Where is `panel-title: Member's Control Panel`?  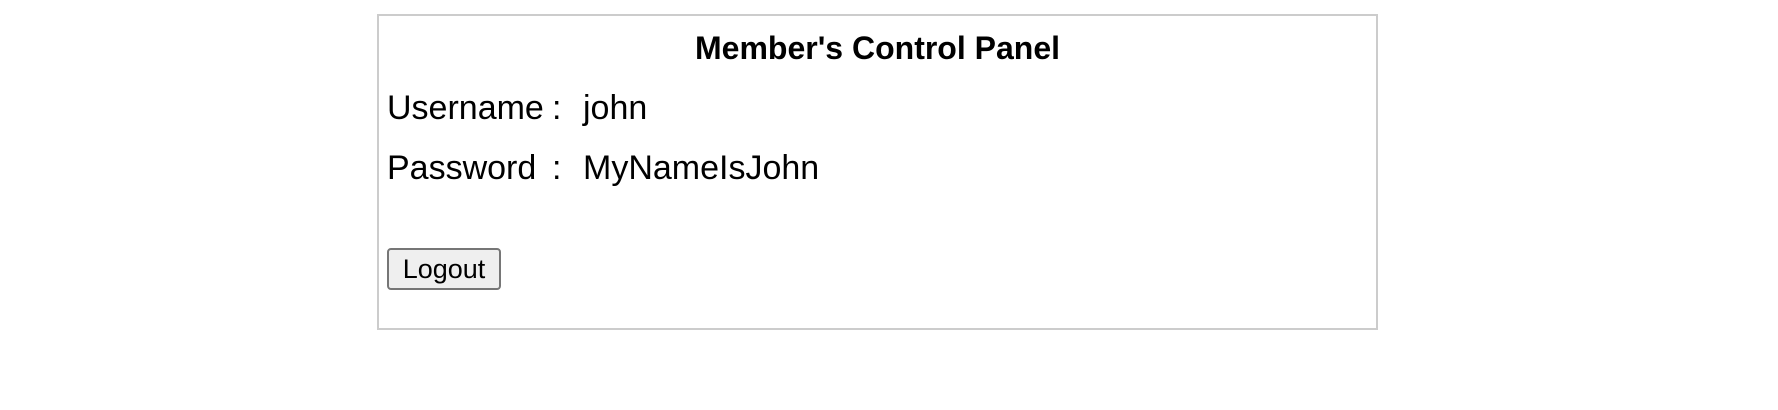
panel-title: Member's Control Panel is located at coordinates (877, 48).